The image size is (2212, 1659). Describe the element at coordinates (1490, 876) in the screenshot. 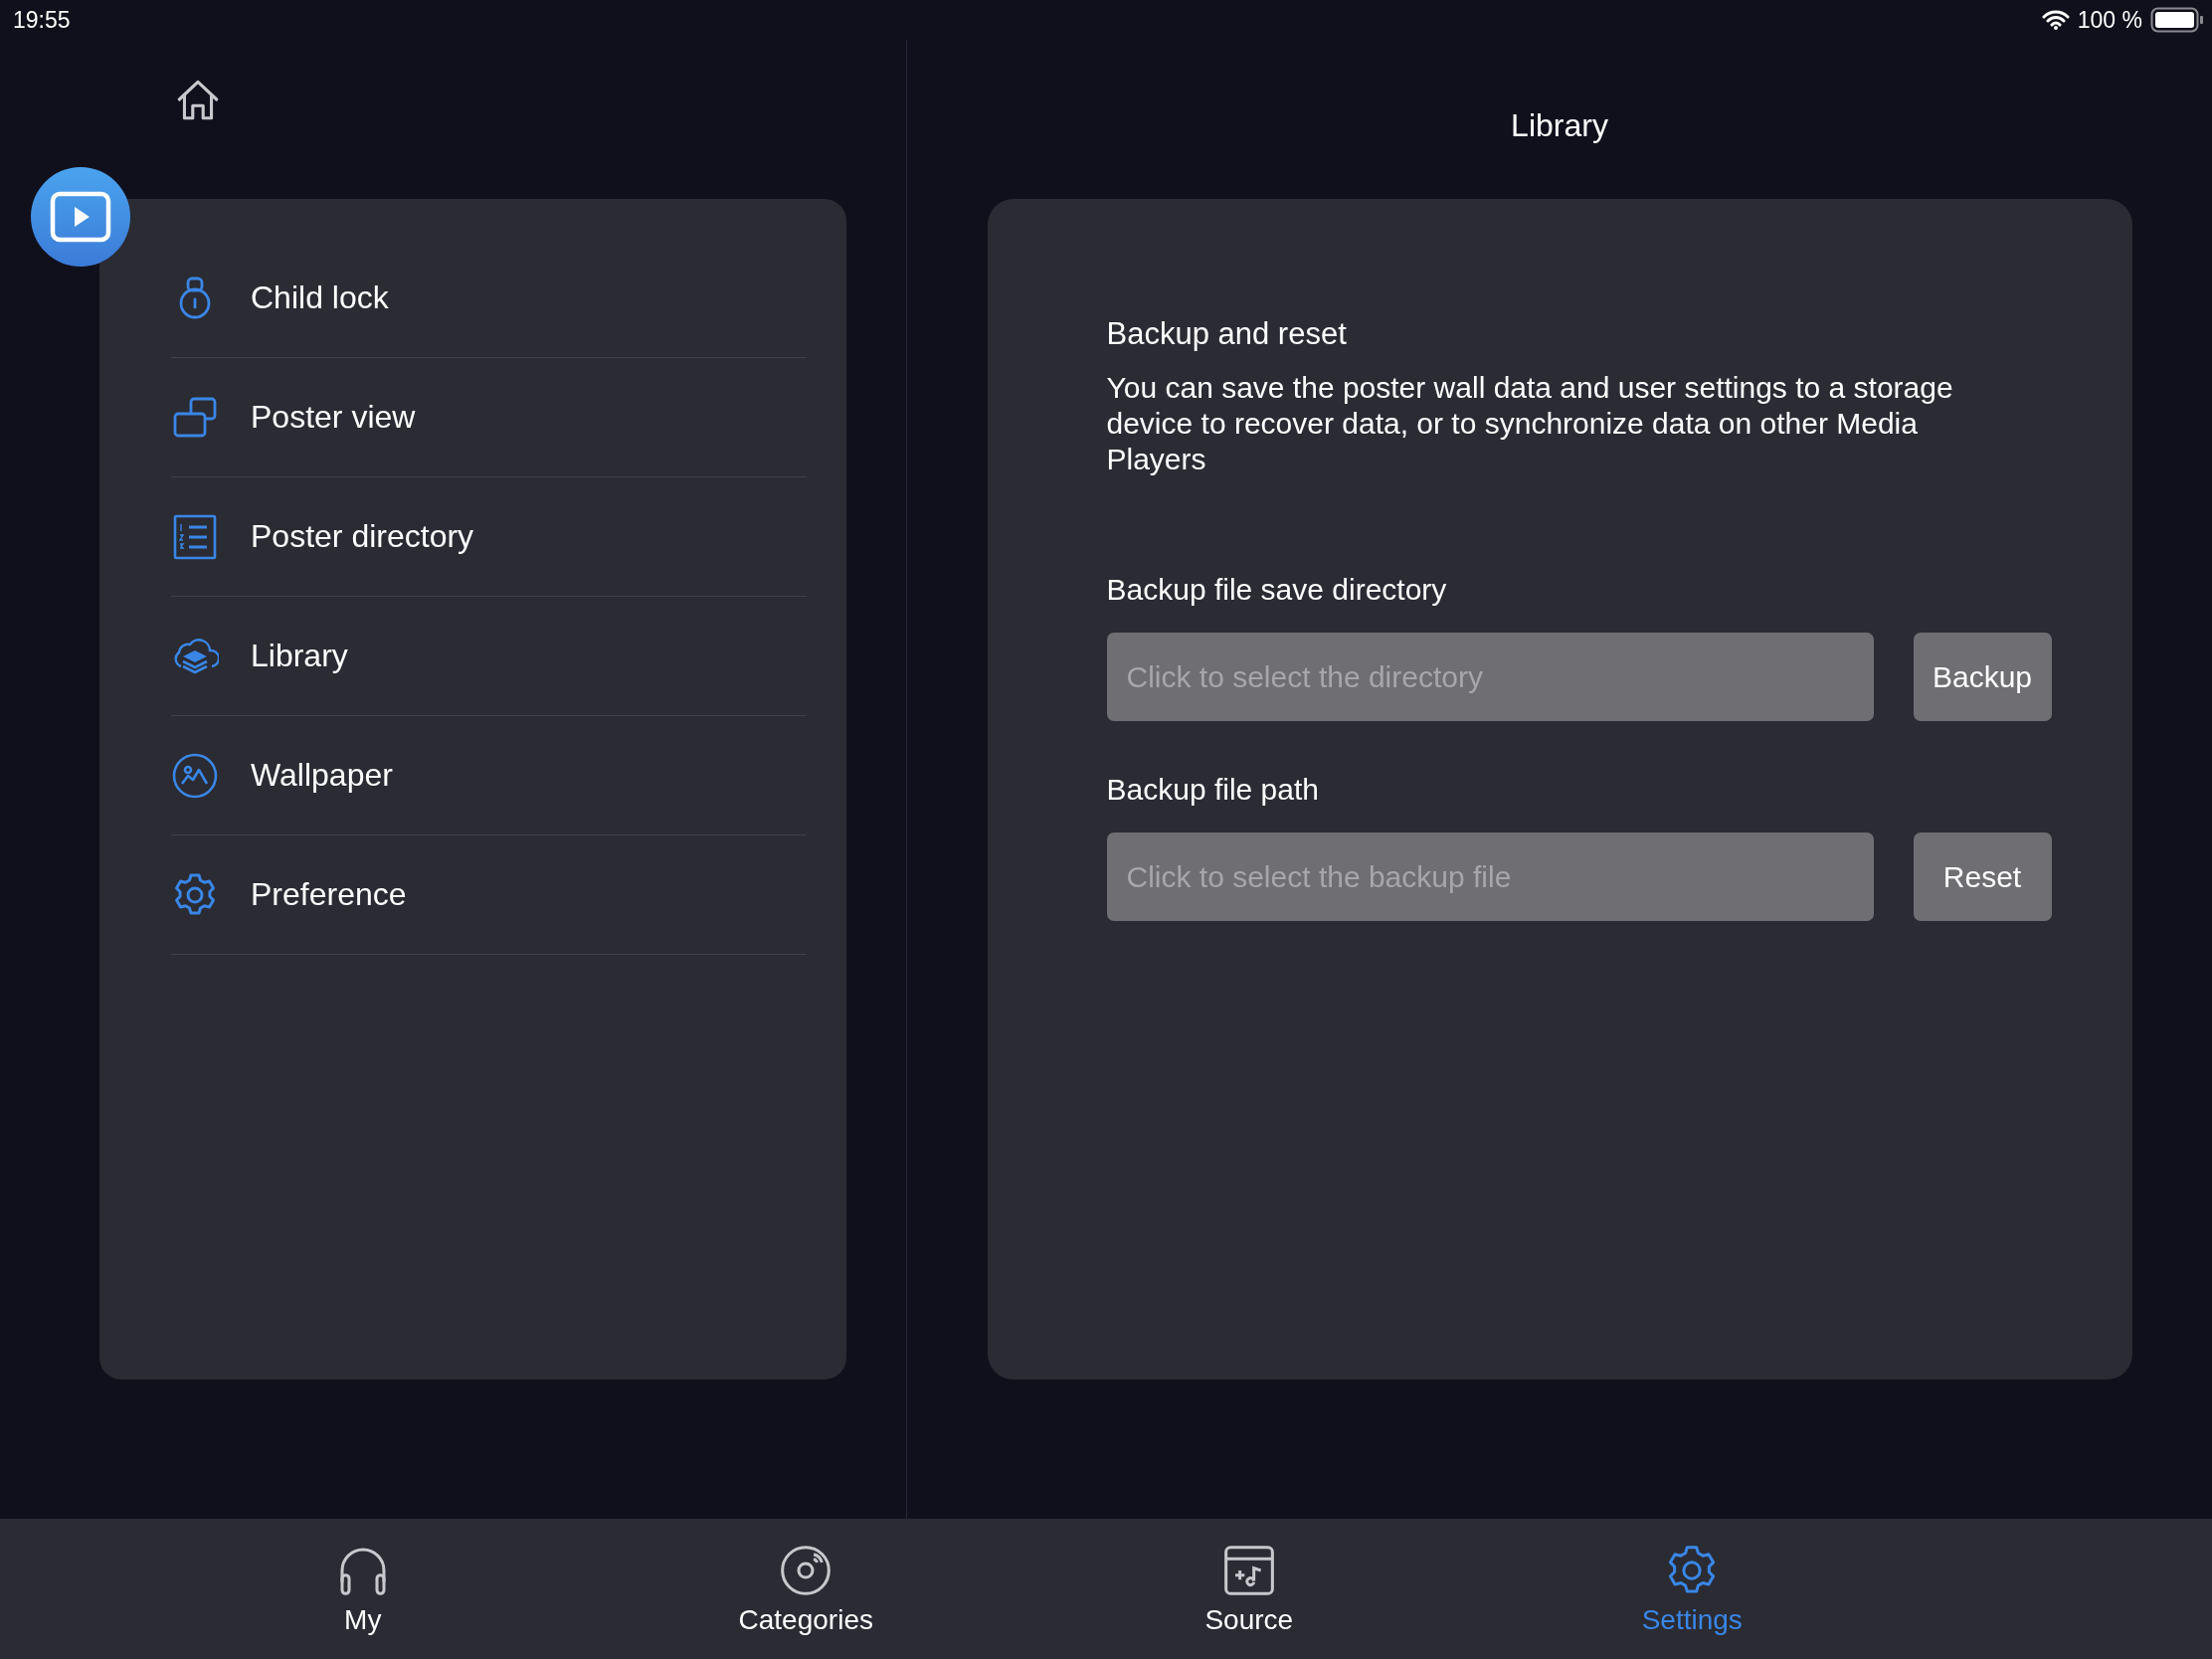

I see `input-field: Click to select the backup file` at that location.